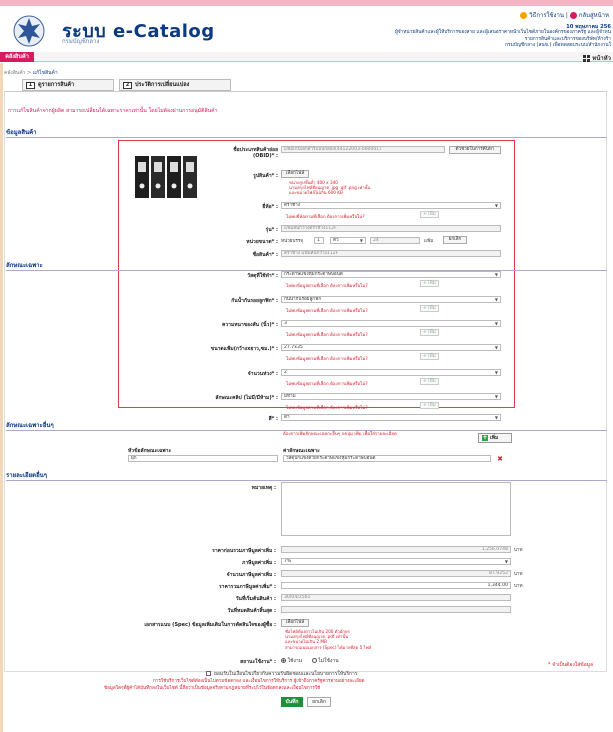  I want to click on status-off-label: ไม่ใช้งาน, so click(328, 661).